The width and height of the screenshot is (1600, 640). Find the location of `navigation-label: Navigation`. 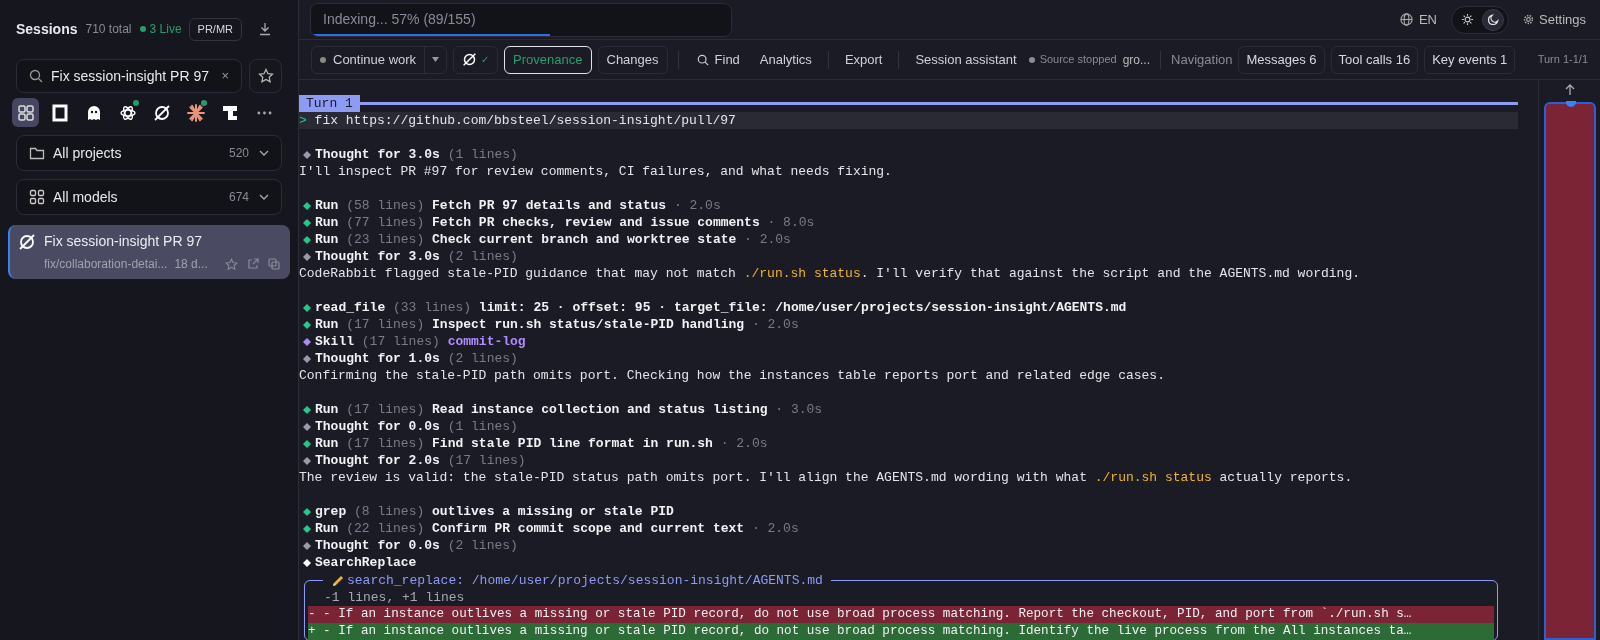

navigation-label: Navigation is located at coordinates (1202, 59).